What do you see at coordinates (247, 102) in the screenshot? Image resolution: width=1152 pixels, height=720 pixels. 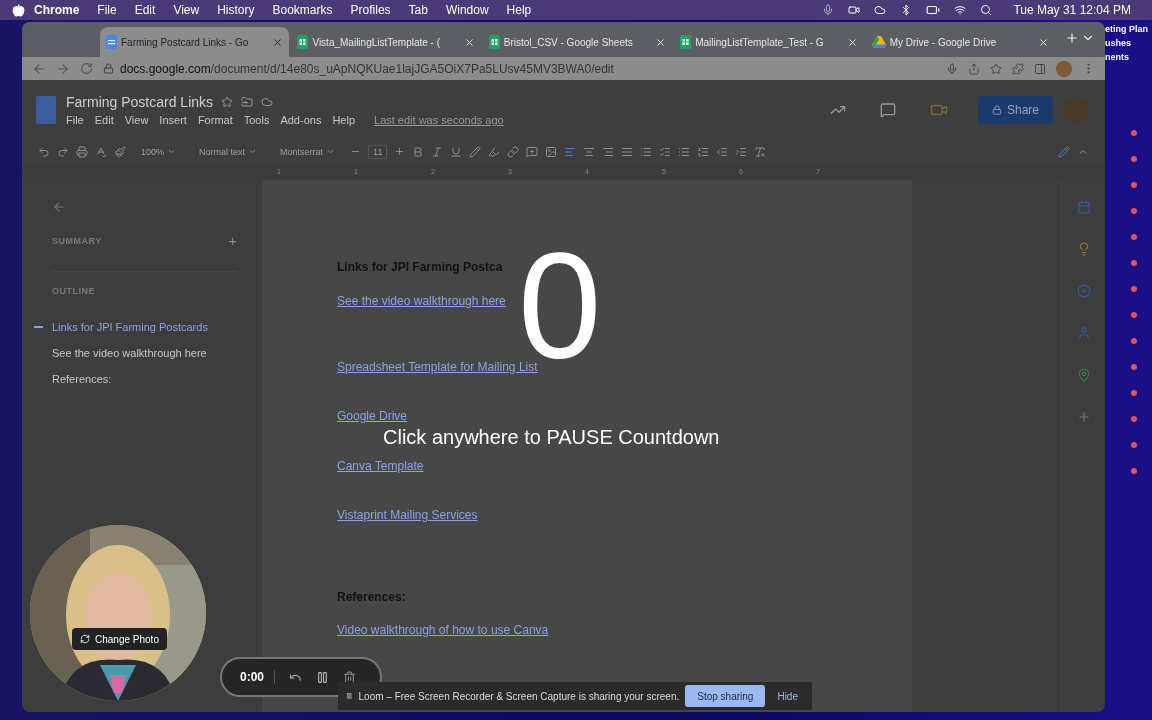 I see `folder-icon` at bounding box center [247, 102].